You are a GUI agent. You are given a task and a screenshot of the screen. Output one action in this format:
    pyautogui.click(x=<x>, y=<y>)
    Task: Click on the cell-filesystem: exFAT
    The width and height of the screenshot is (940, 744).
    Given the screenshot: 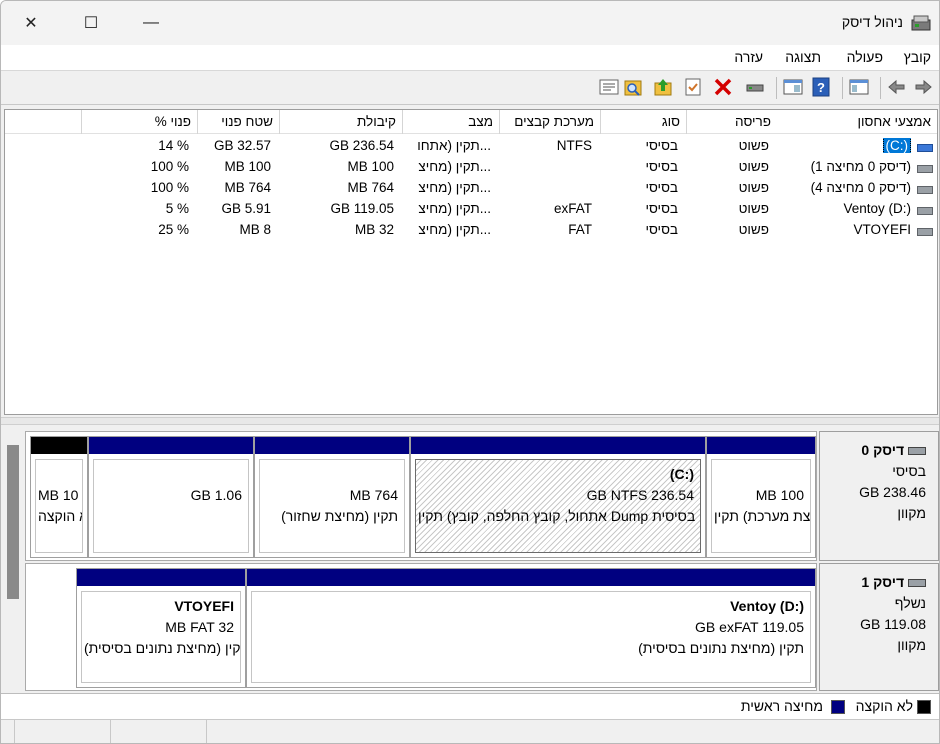 What is the action you would take?
    pyautogui.click(x=572, y=208)
    